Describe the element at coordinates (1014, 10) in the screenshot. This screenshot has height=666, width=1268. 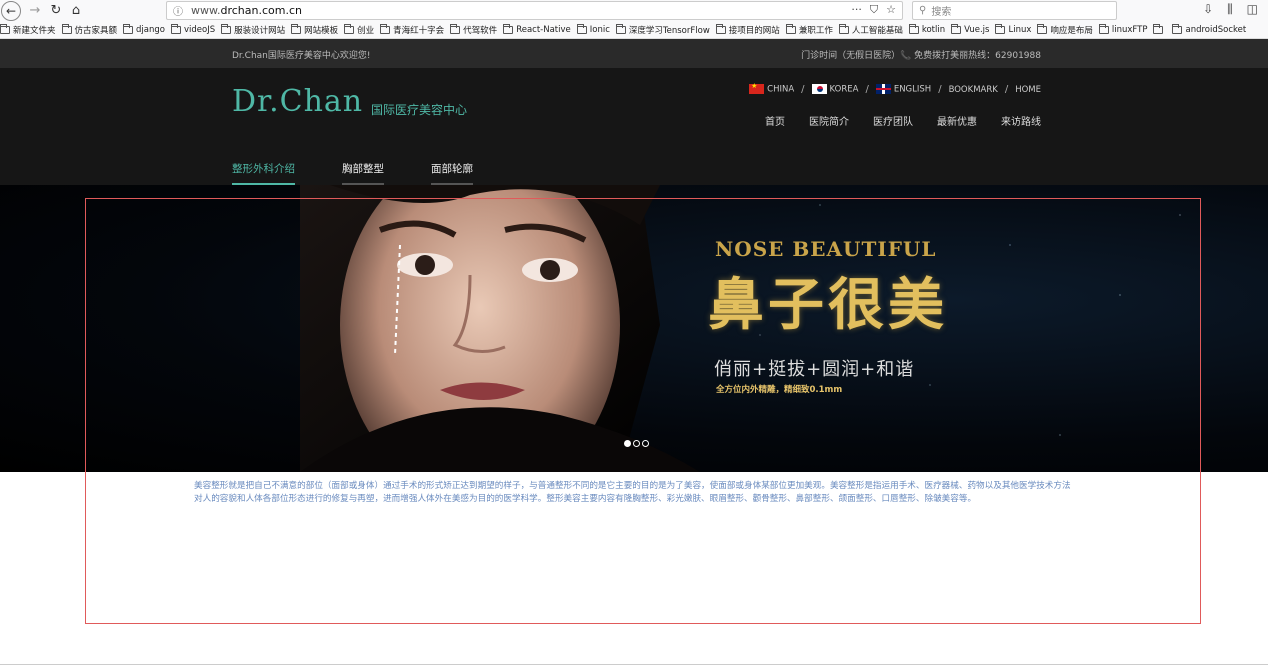
I see `search-input: ⚲ 搜索` at that location.